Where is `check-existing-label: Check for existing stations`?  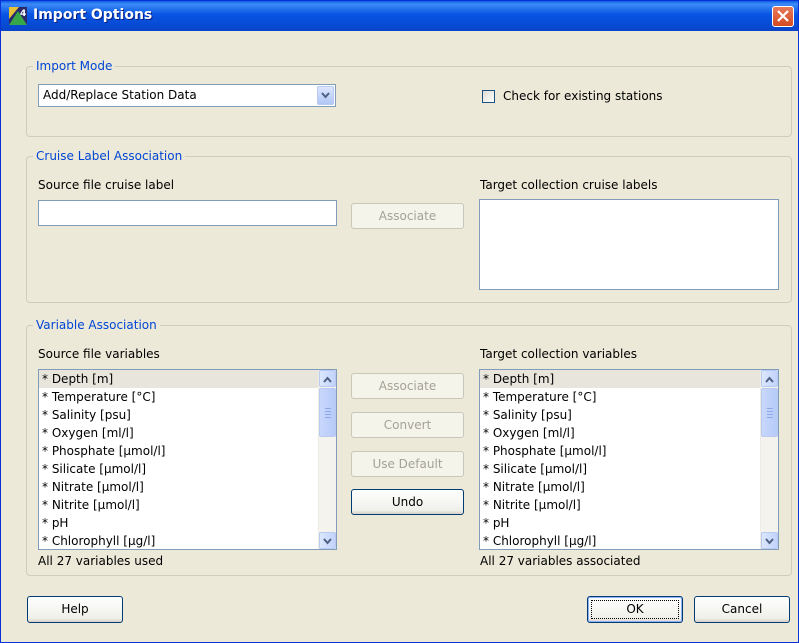 check-existing-label: Check for existing stations is located at coordinates (583, 96).